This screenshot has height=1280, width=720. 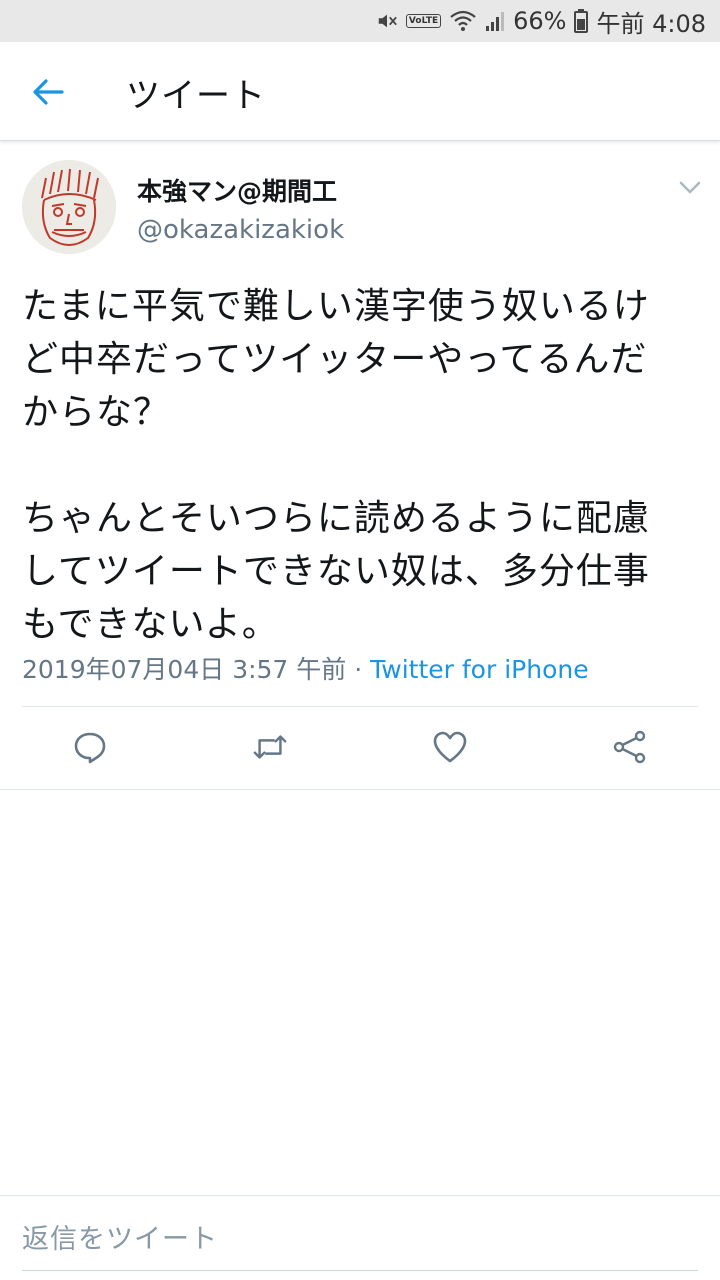 What do you see at coordinates (495, 21) in the screenshot?
I see `signal-icon` at bounding box center [495, 21].